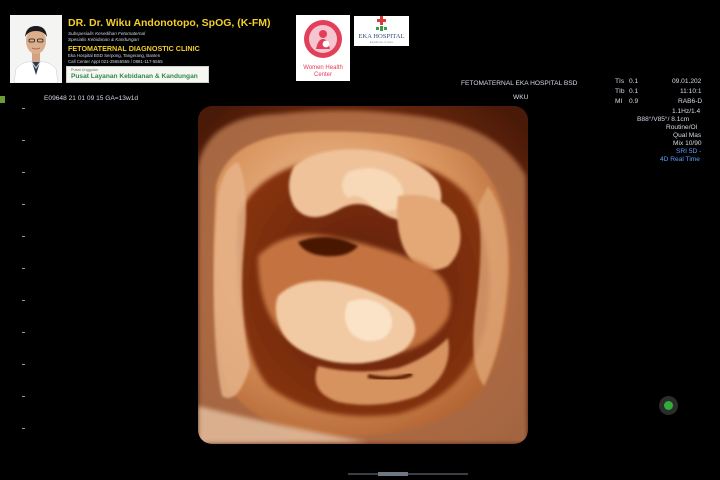 Image resolution: width=720 pixels, height=480 pixels. I want to click on depth-ruler, so click(25, 273).